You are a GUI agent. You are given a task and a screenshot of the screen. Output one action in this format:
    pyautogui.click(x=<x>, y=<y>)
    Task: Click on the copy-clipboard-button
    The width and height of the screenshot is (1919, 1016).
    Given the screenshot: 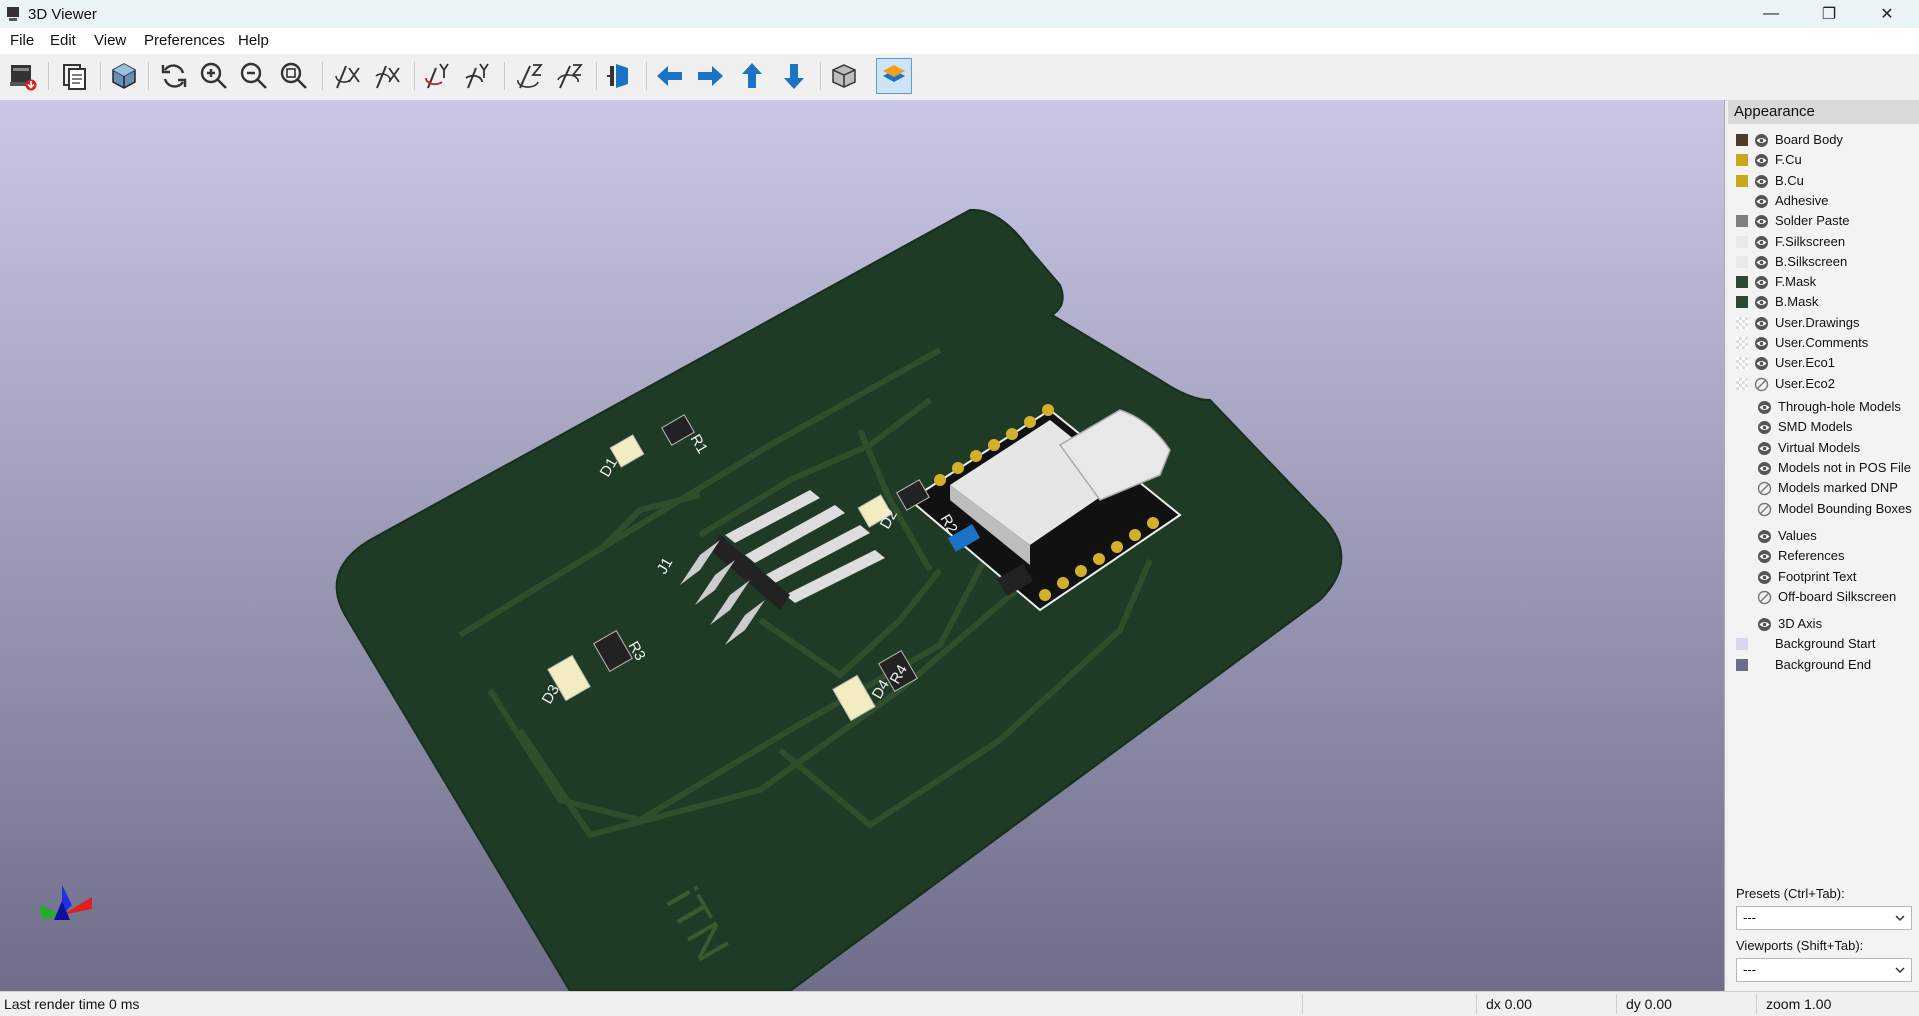 What is the action you would take?
    pyautogui.click(x=74, y=76)
    